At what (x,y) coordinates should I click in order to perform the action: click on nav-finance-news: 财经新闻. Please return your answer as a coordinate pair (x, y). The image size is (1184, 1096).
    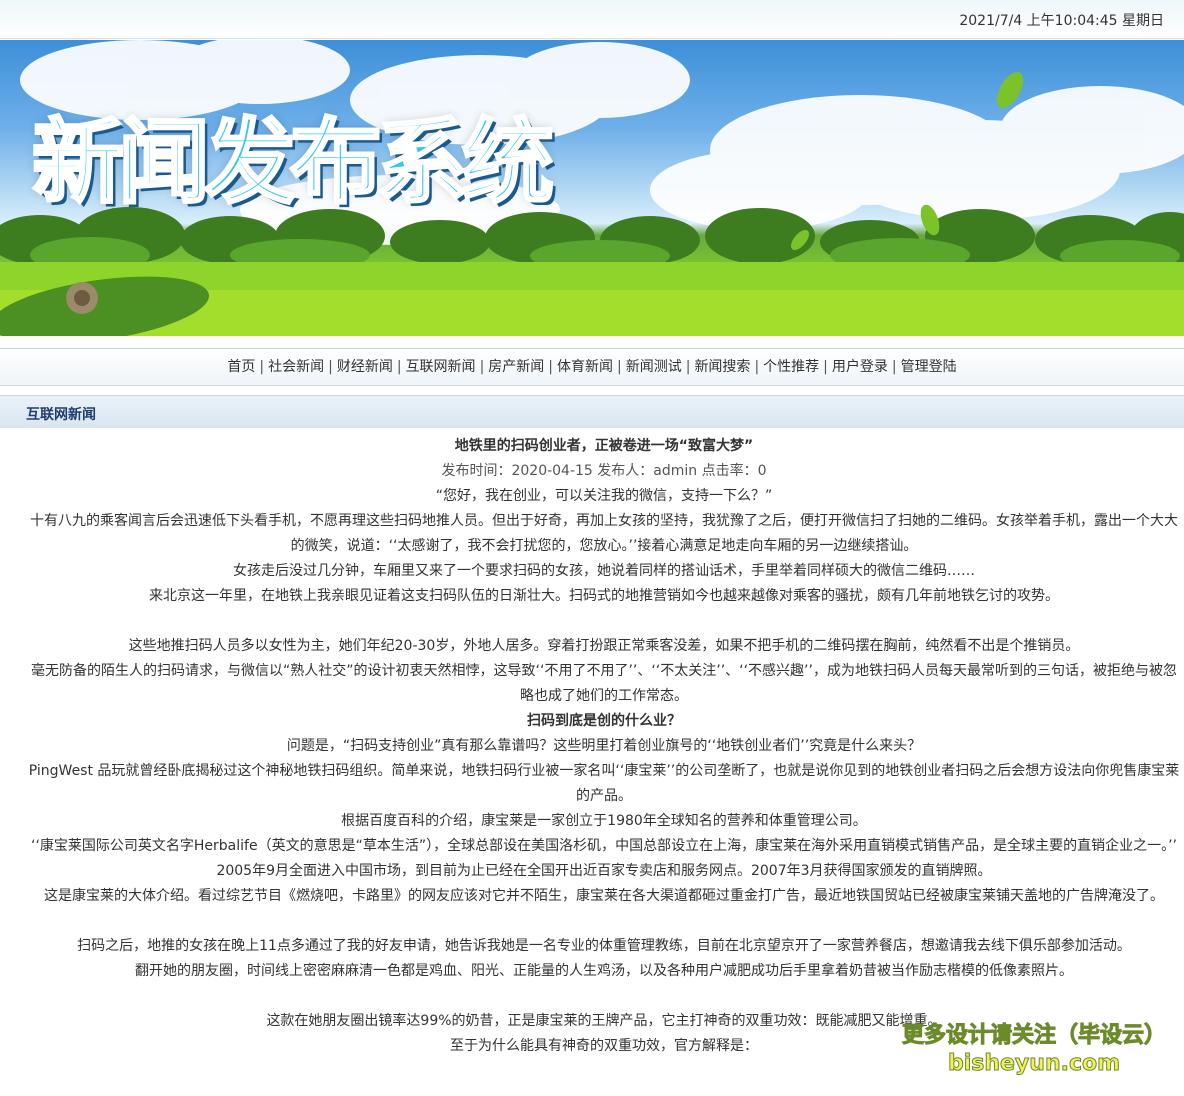
    Looking at the image, I should click on (365, 367).